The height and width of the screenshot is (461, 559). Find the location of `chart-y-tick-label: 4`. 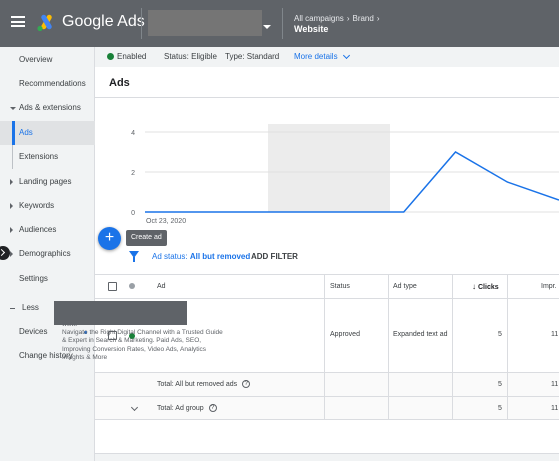

chart-y-tick-label: 4 is located at coordinates (133, 133).